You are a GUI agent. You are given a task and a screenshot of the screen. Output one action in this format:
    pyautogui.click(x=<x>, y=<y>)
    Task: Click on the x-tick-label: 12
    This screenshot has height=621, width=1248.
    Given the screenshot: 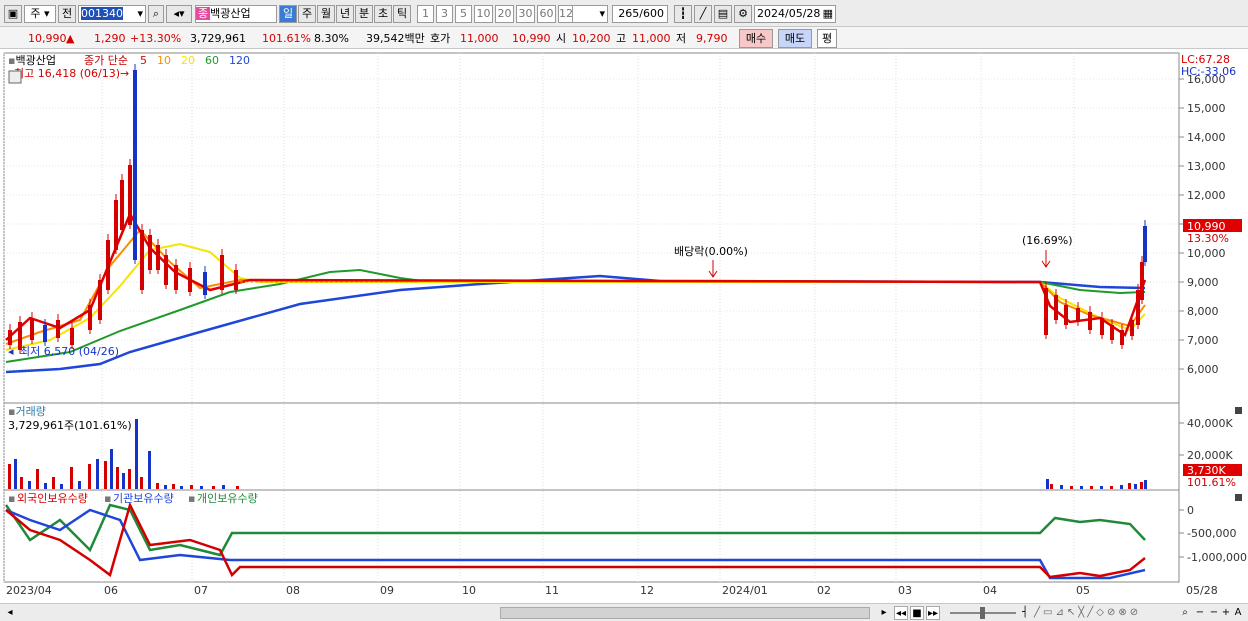 What is the action you would take?
    pyautogui.click(x=647, y=590)
    